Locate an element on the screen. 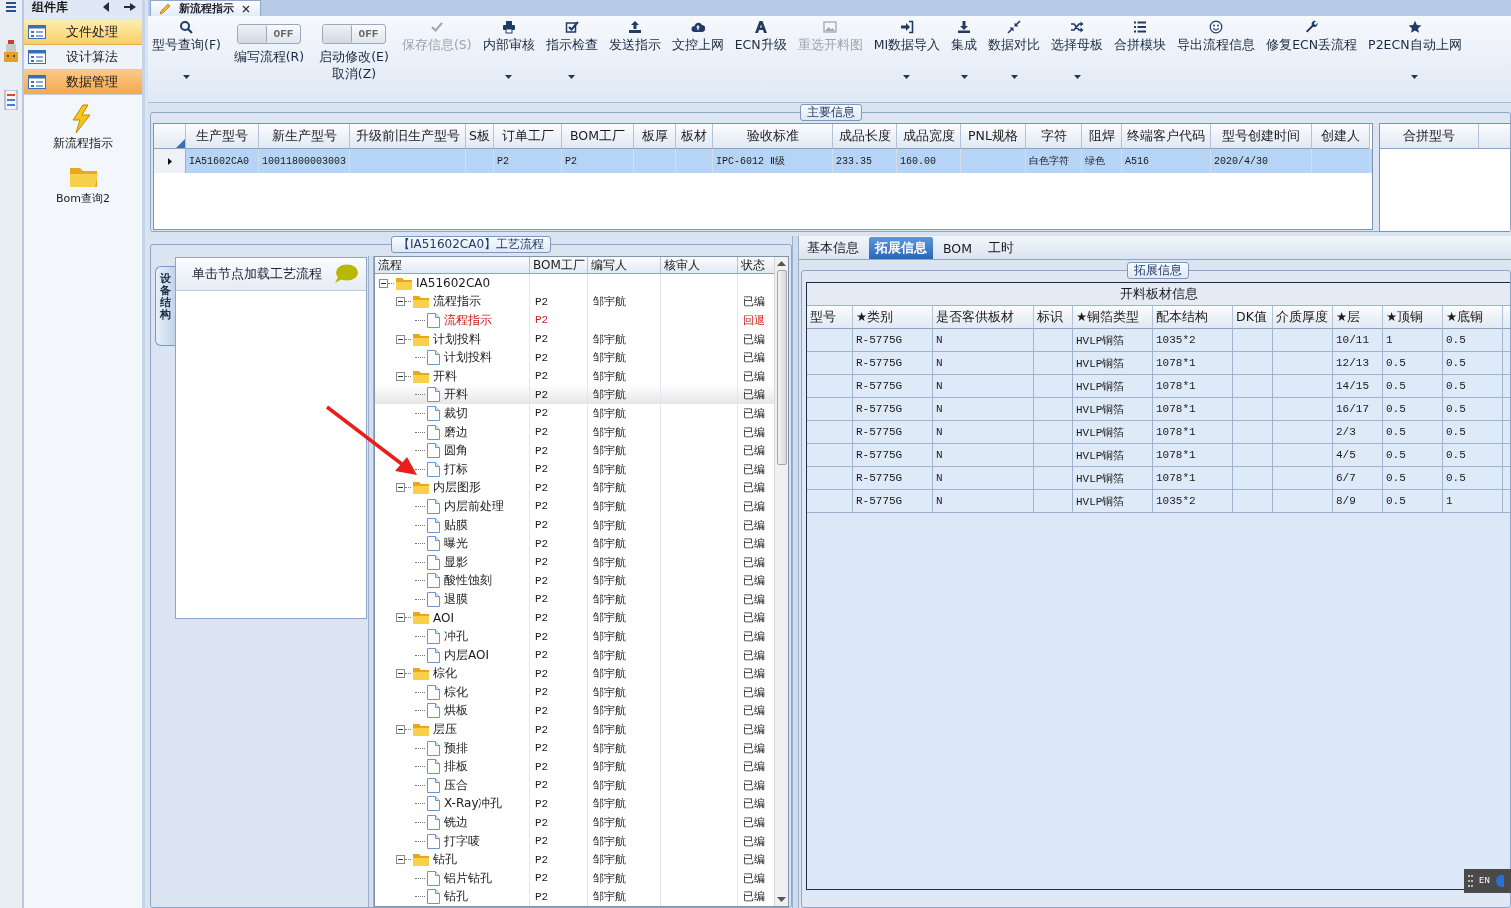 This screenshot has height=908, width=1511. table-cell: 10011800003003 is located at coordinates (304, 161).